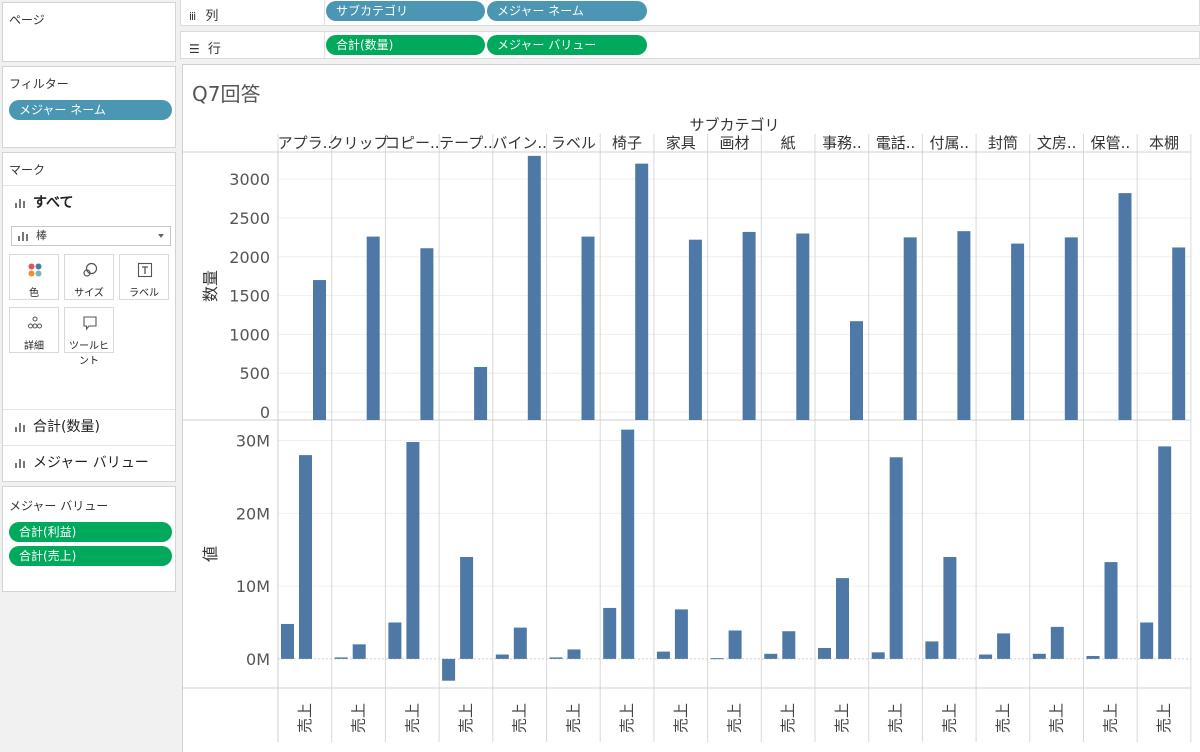 This screenshot has height=752, width=1200. I want to click on filter-pill-measure-names: メジャー ネーム, so click(90, 110).